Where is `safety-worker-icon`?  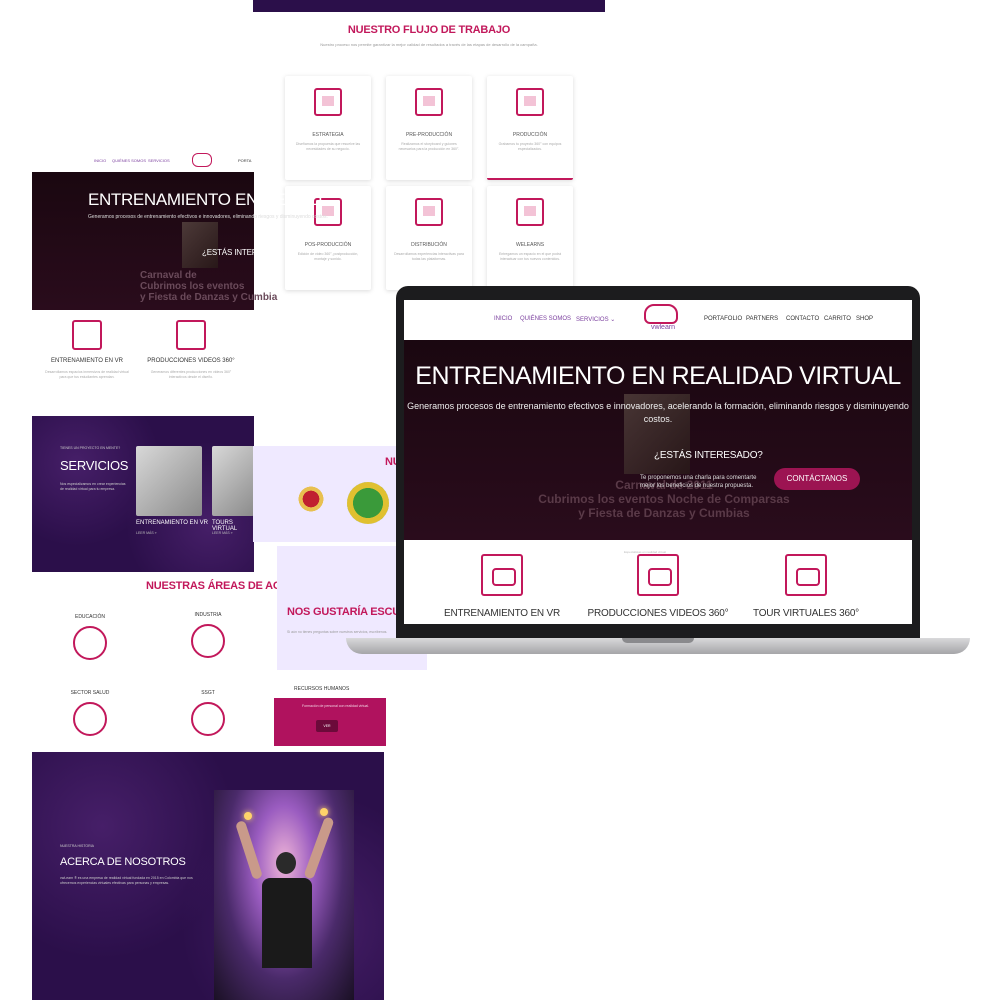 safety-worker-icon is located at coordinates (208, 719).